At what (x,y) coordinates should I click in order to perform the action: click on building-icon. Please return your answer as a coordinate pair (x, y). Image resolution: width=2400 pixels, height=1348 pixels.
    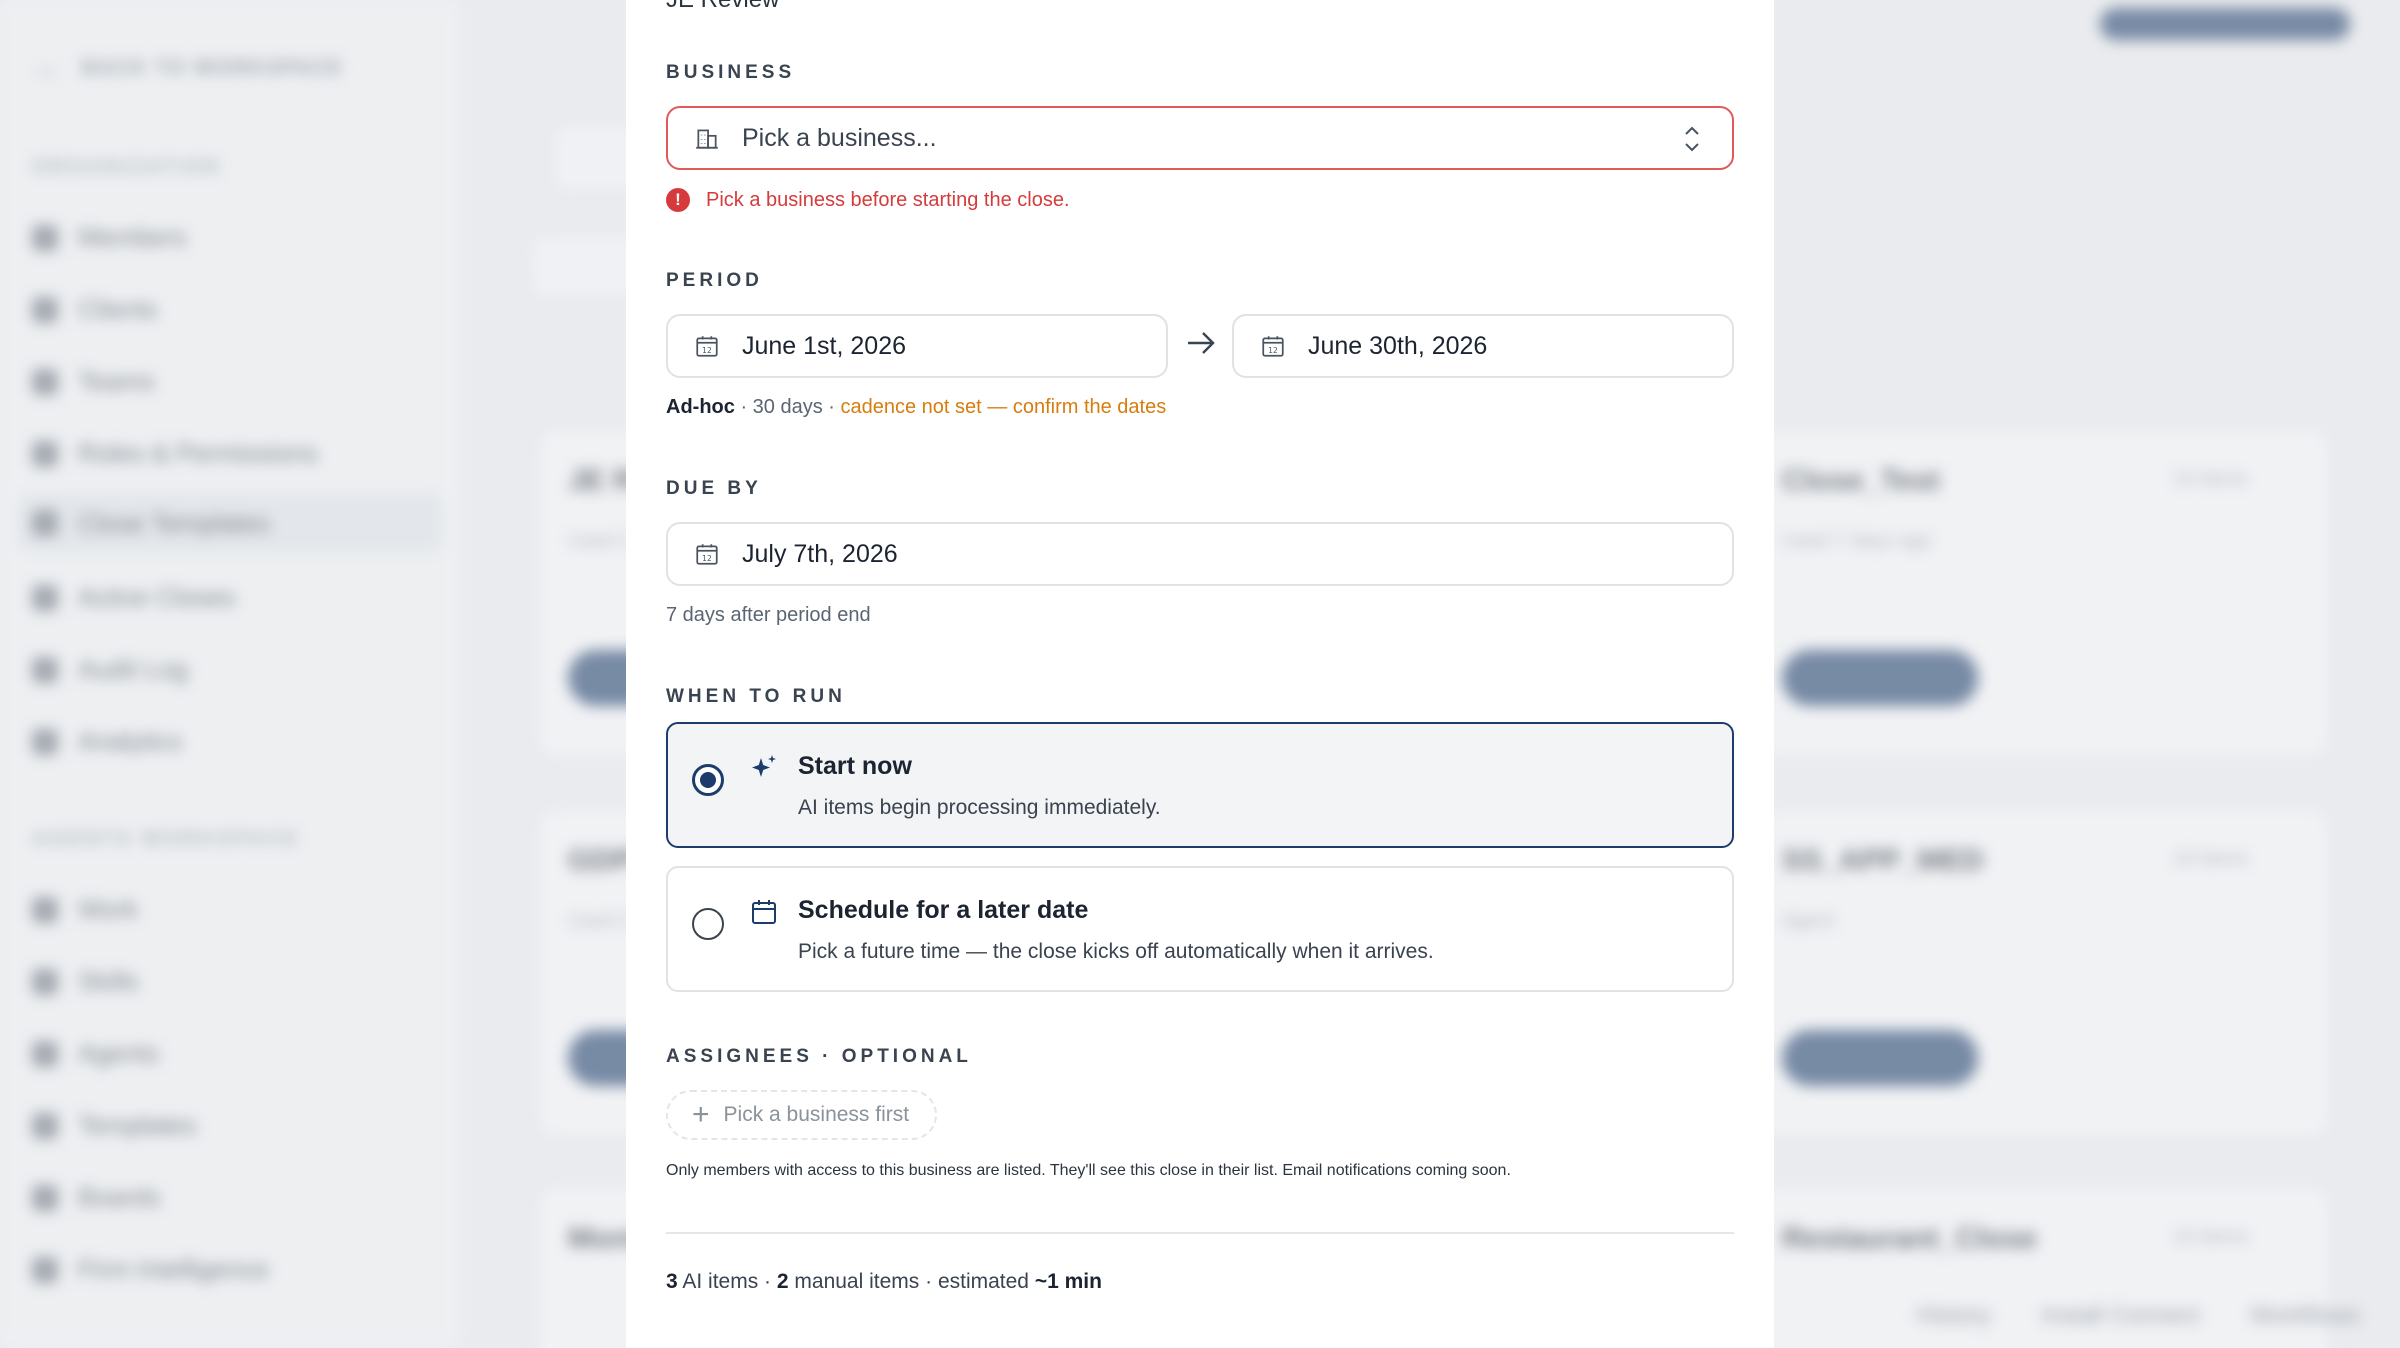
    Looking at the image, I should click on (707, 139).